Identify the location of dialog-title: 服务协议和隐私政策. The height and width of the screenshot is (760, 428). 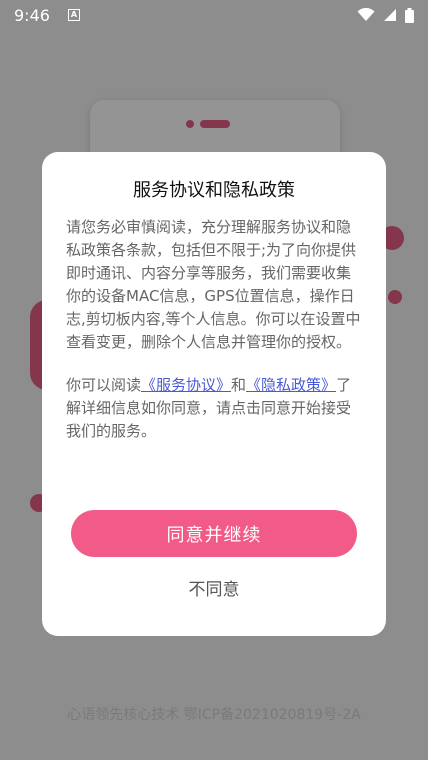
(214, 190).